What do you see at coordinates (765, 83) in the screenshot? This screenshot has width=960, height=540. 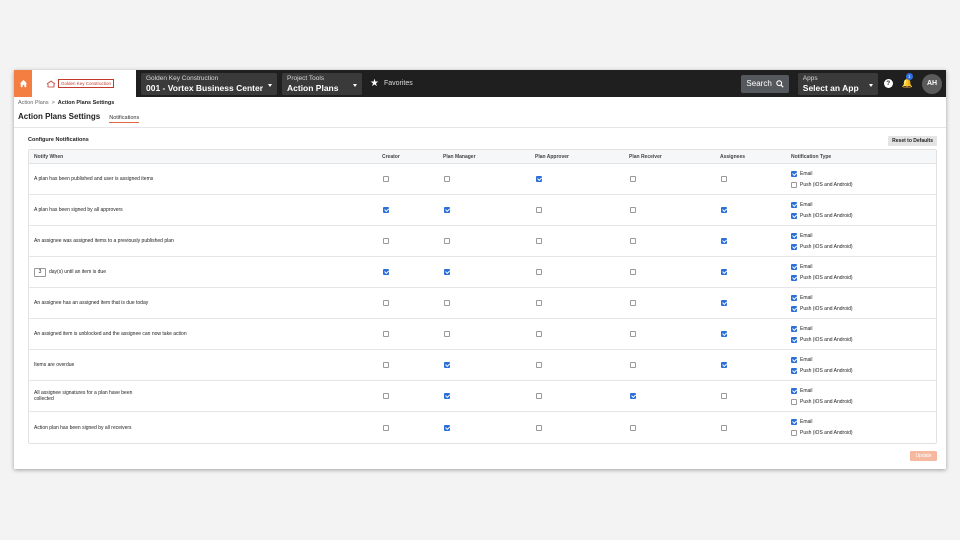 I see `search-button: Search` at bounding box center [765, 83].